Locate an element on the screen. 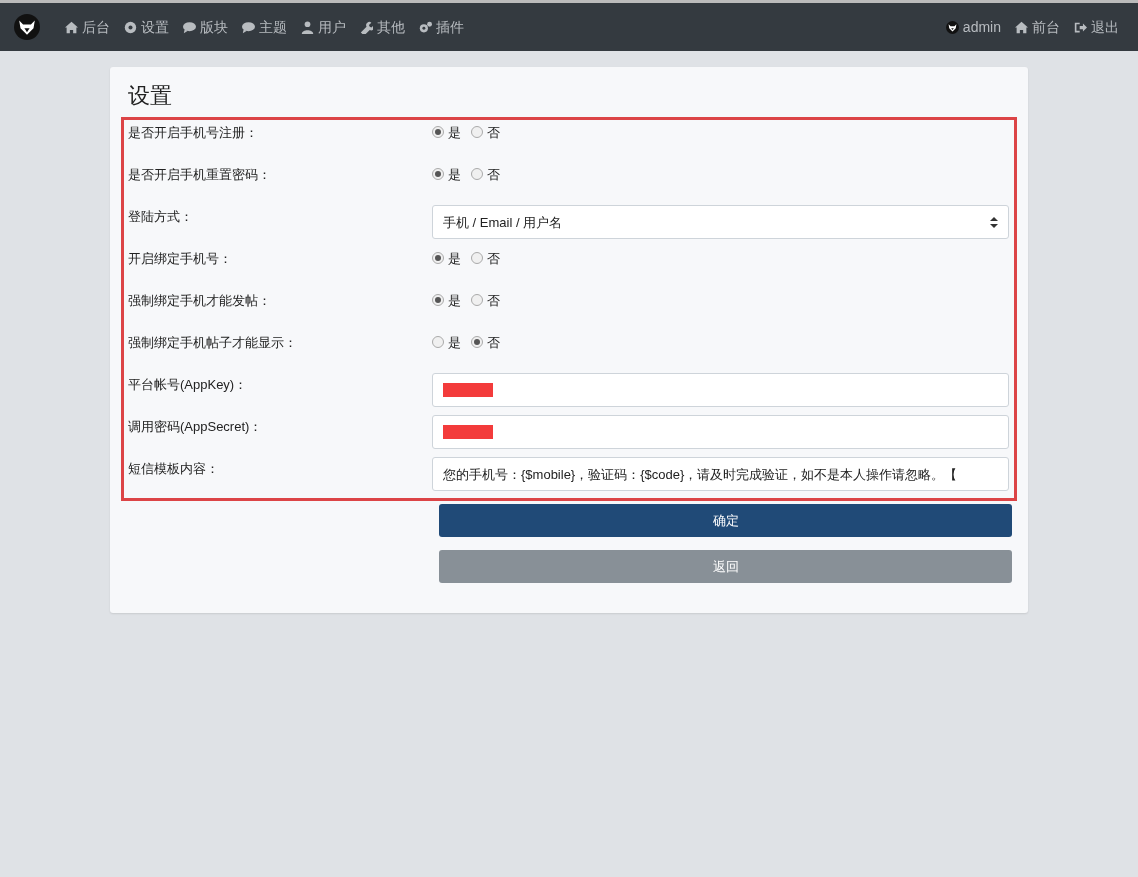 The height and width of the screenshot is (877, 1138). login-method-select: 手机 / Email / 用户名 is located at coordinates (720, 222).